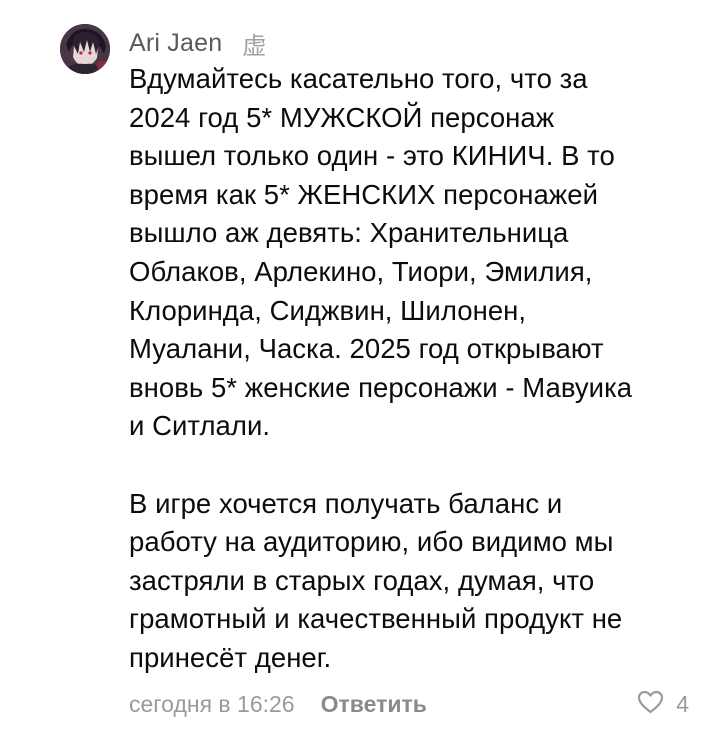  I want to click on comment-meta: сегодня в 16:26 Ответить 4, so click(409, 704).